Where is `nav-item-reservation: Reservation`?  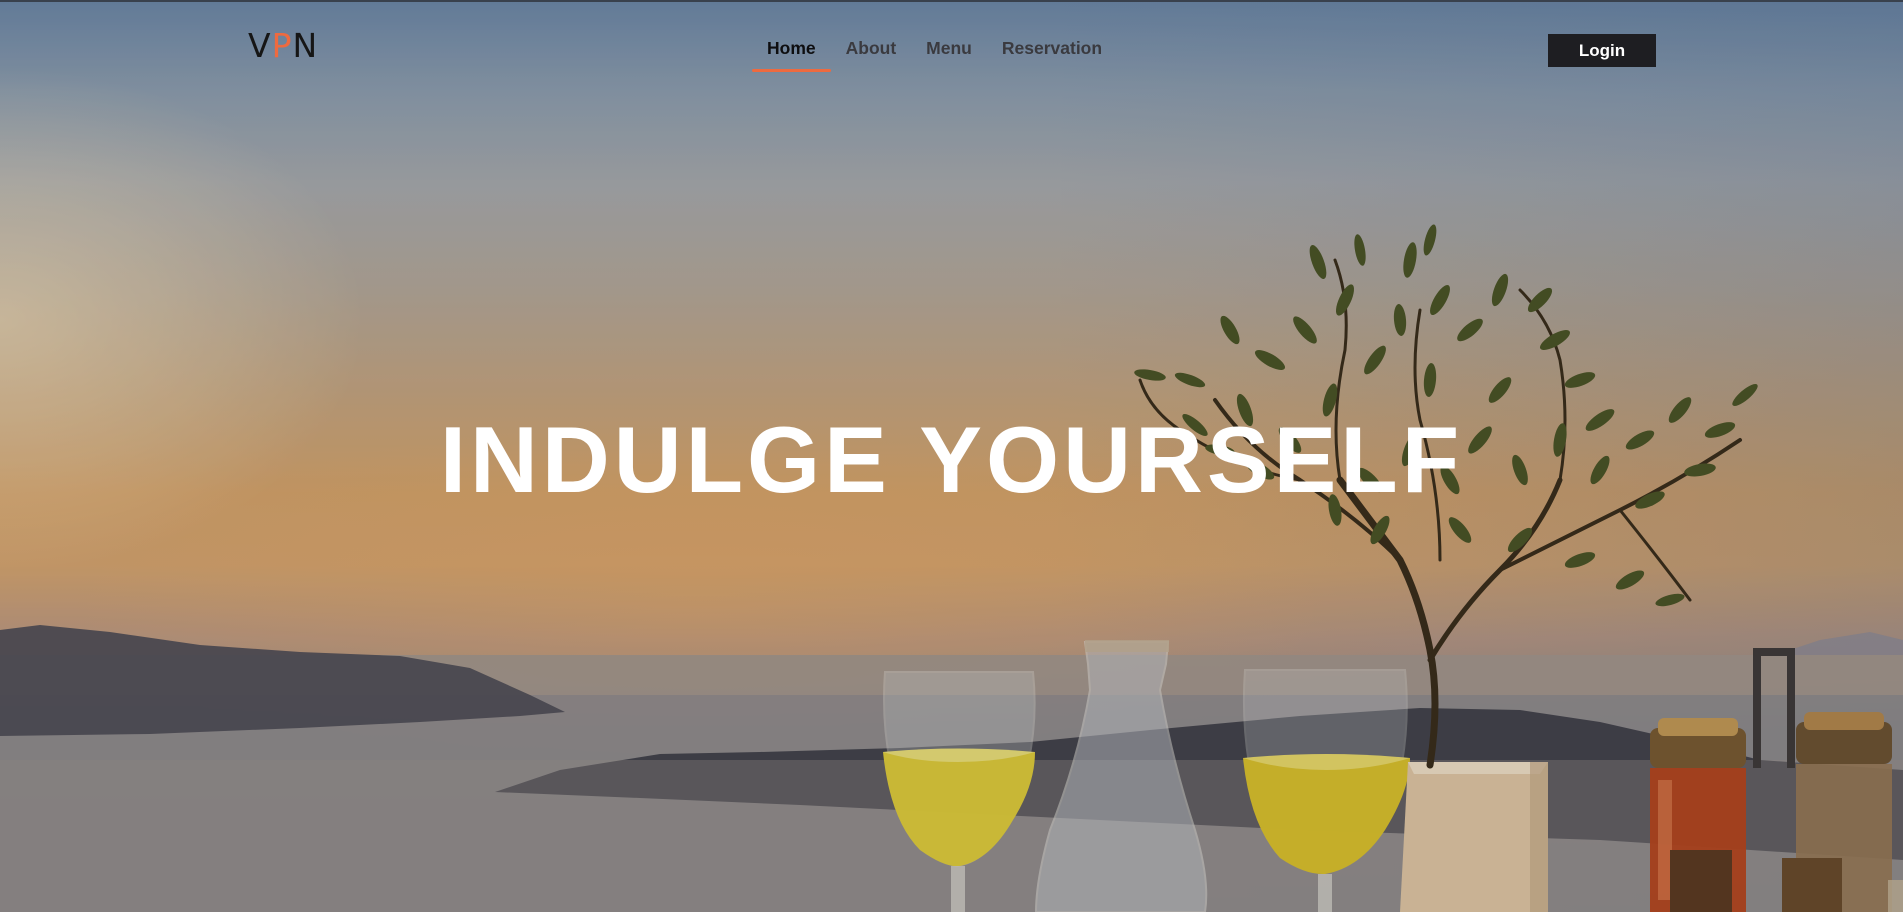
nav-item-reservation: Reservation is located at coordinates (1052, 51).